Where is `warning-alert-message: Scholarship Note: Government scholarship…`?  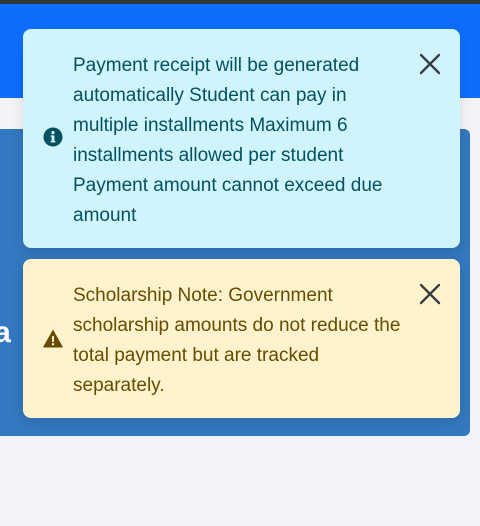
warning-alert-message: Scholarship Note: Government scholarship… is located at coordinates (237, 340).